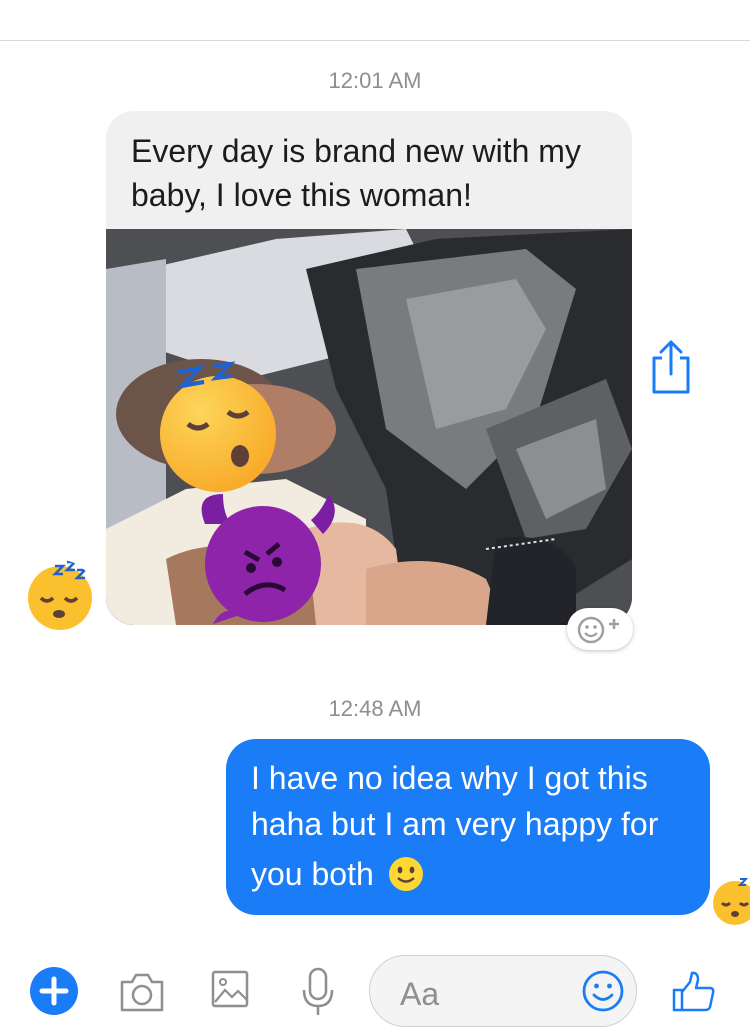 The height and width of the screenshot is (1032, 750). What do you see at coordinates (449, 778) in the screenshot?
I see `outgoing-message-line: I have no idea why I got this` at bounding box center [449, 778].